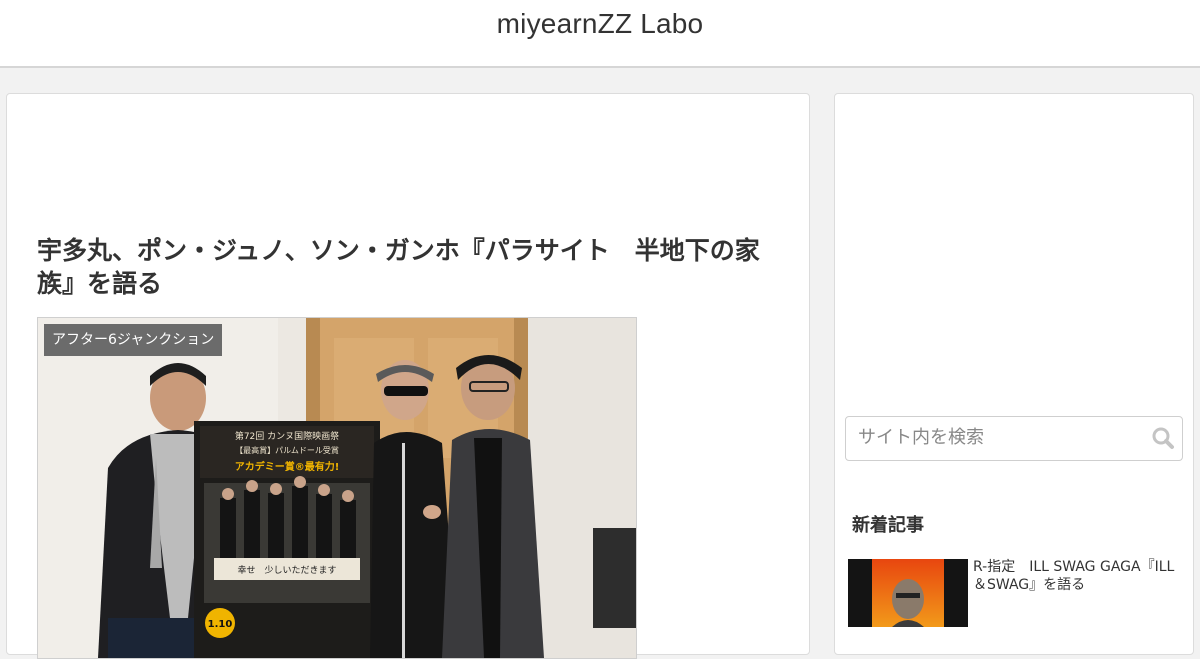  What do you see at coordinates (398, 267) in the screenshot?
I see `article-title: 宇多丸、ポン・ジュノ、ソン・ガンホ『パラサイト 半地下の家族』を語る` at bounding box center [398, 267].